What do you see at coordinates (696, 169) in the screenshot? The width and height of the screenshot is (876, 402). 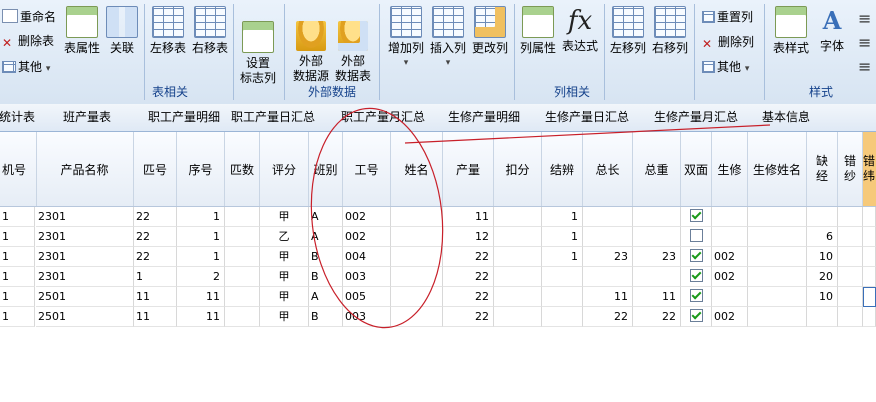 I see `column-header: 双面` at bounding box center [696, 169].